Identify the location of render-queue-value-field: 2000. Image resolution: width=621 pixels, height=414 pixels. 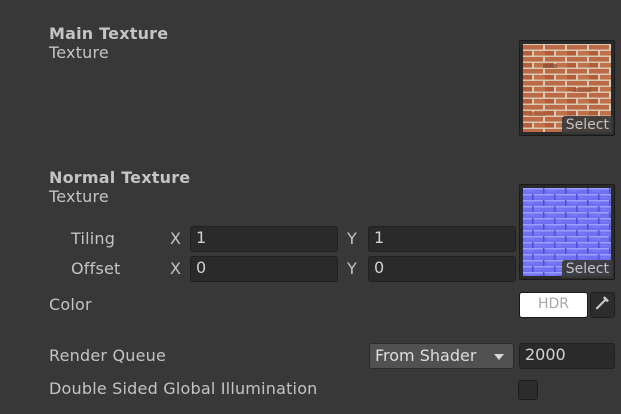
(567, 356).